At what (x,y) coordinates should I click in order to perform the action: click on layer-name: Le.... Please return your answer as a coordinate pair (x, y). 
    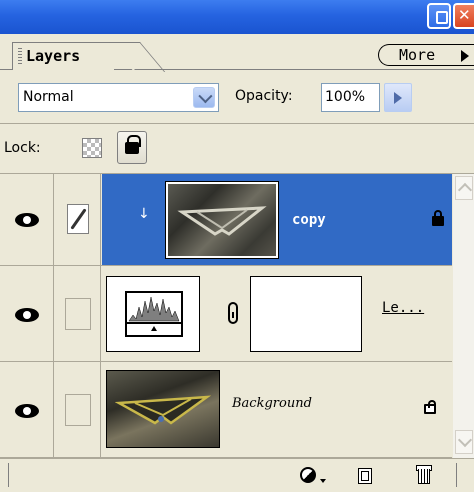
    Looking at the image, I should click on (403, 308).